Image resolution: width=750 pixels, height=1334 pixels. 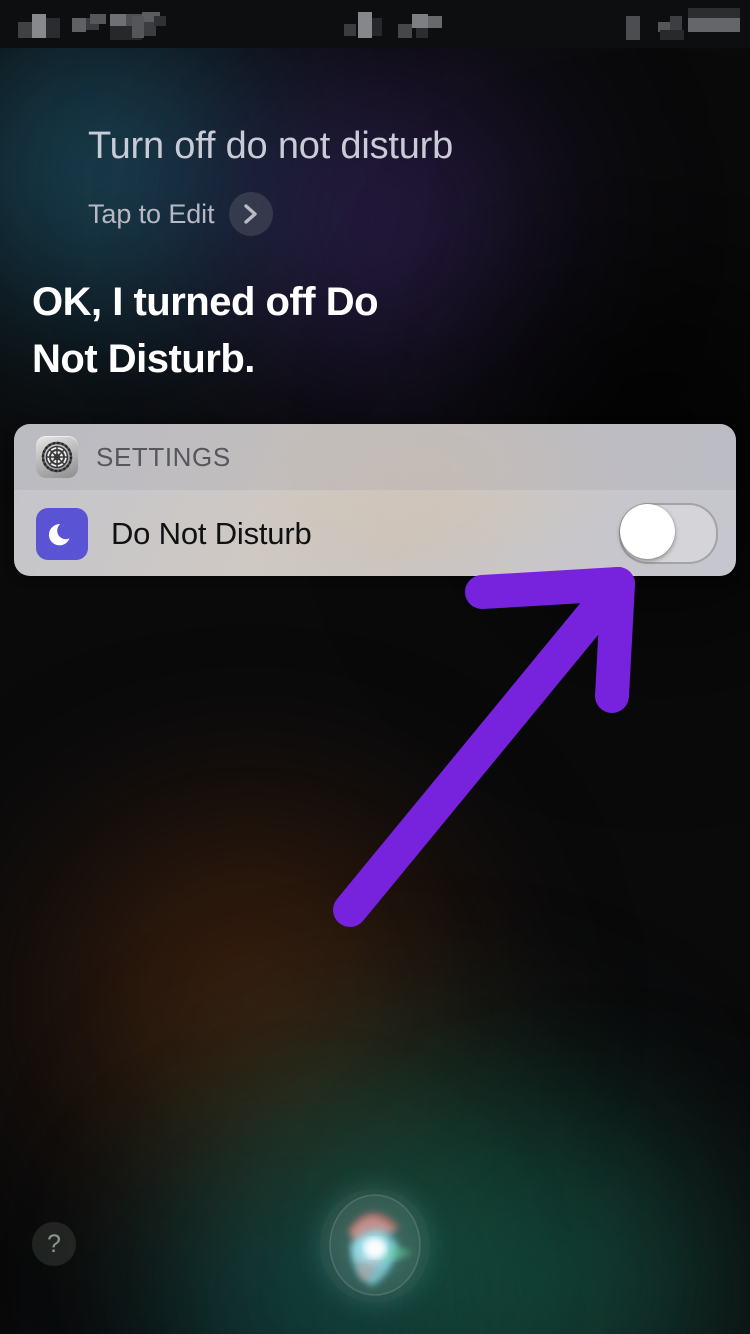 What do you see at coordinates (62, 533) in the screenshot?
I see `moon-icon` at bounding box center [62, 533].